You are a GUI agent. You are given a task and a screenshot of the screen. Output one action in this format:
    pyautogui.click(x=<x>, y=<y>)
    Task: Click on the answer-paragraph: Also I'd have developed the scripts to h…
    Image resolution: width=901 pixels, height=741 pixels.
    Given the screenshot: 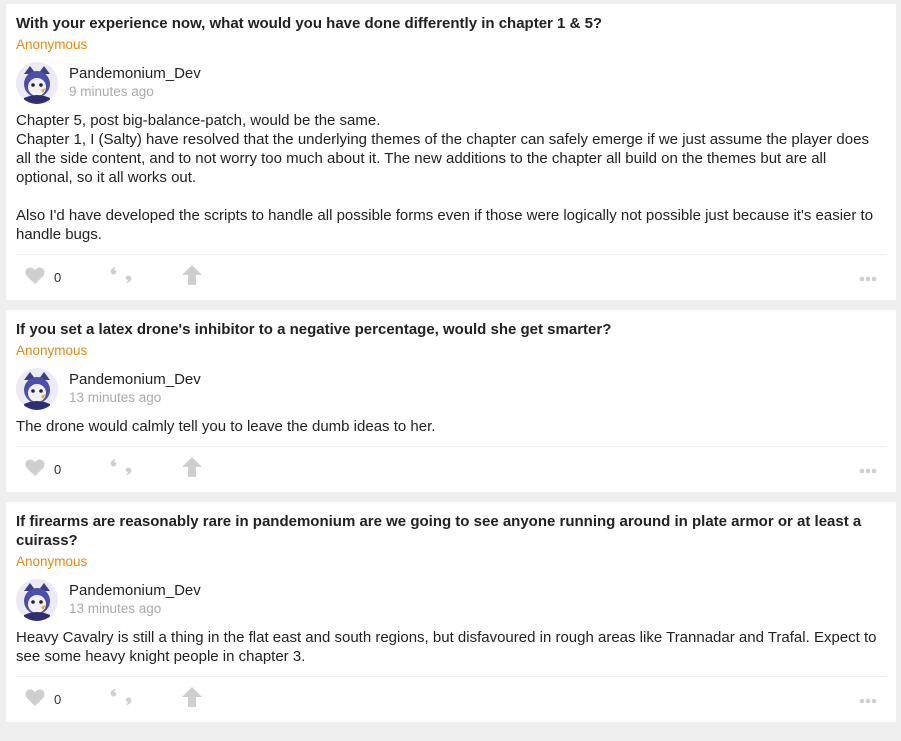 What is the action you would take?
    pyautogui.click(x=445, y=225)
    